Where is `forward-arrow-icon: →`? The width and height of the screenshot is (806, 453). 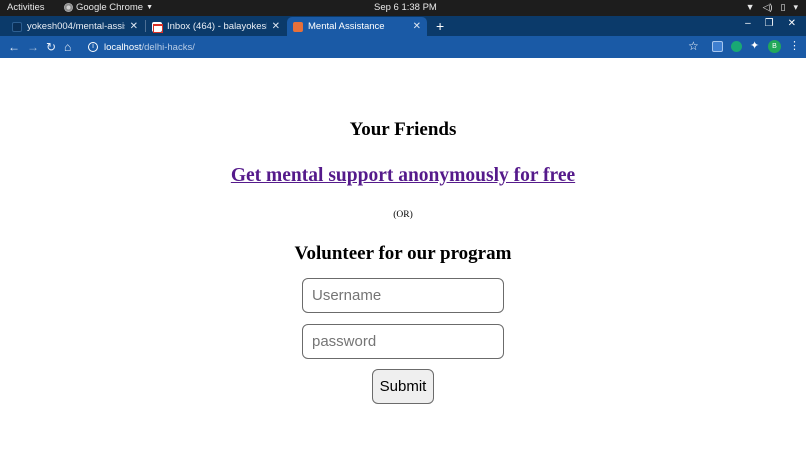 forward-arrow-icon: → is located at coordinates (33, 47).